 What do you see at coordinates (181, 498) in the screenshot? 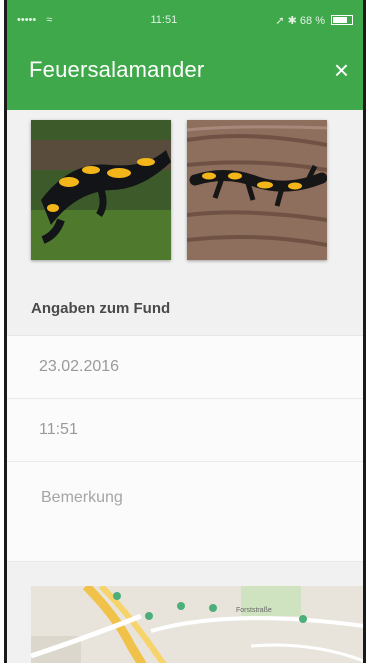
I see `remark-input` at bounding box center [181, 498].